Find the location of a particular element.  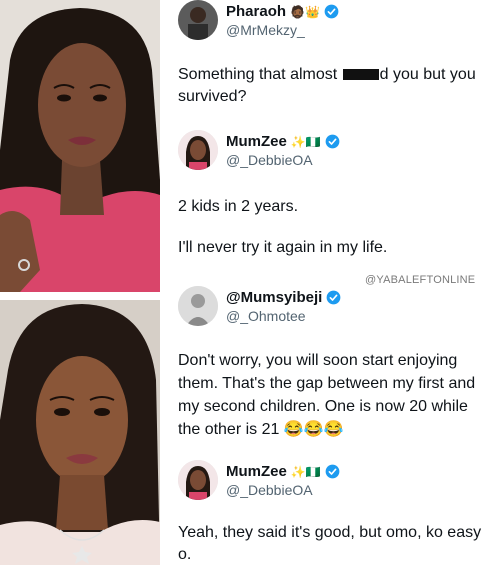

handle: @_Ohmotee is located at coordinates (266, 316).